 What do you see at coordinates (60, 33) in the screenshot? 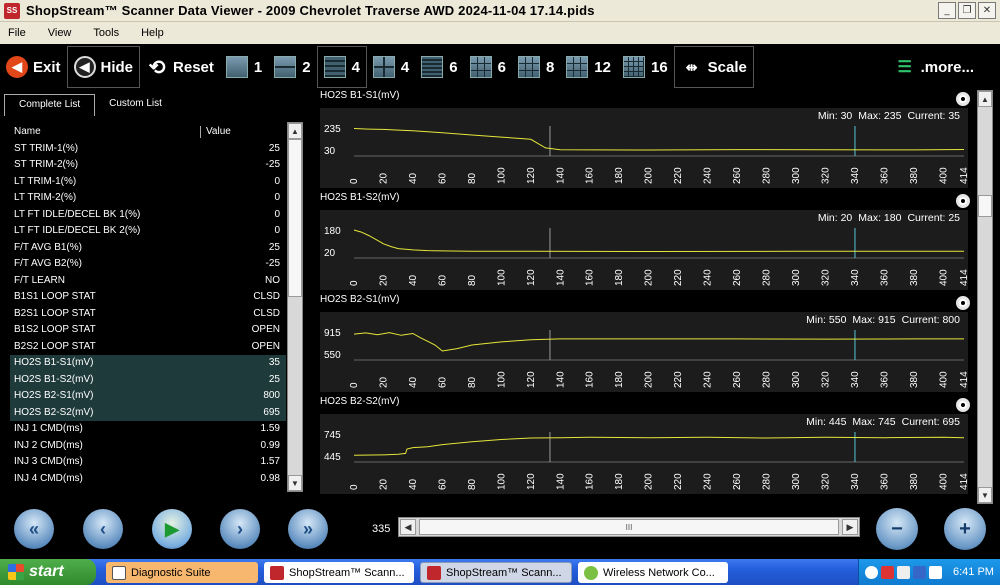
I see `menu-view: View` at bounding box center [60, 33].